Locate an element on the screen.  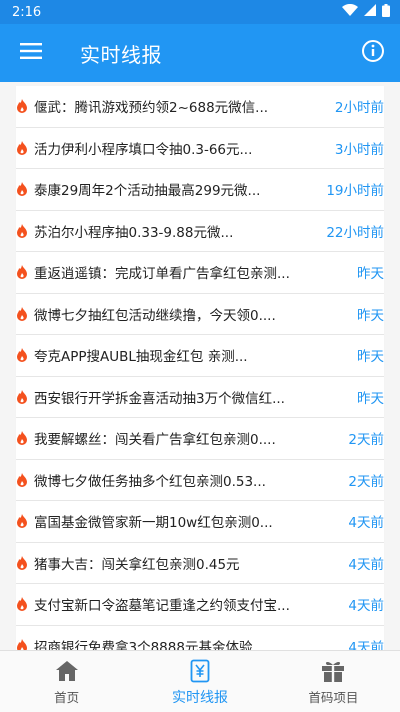
info-button is located at coordinates (373, 53).